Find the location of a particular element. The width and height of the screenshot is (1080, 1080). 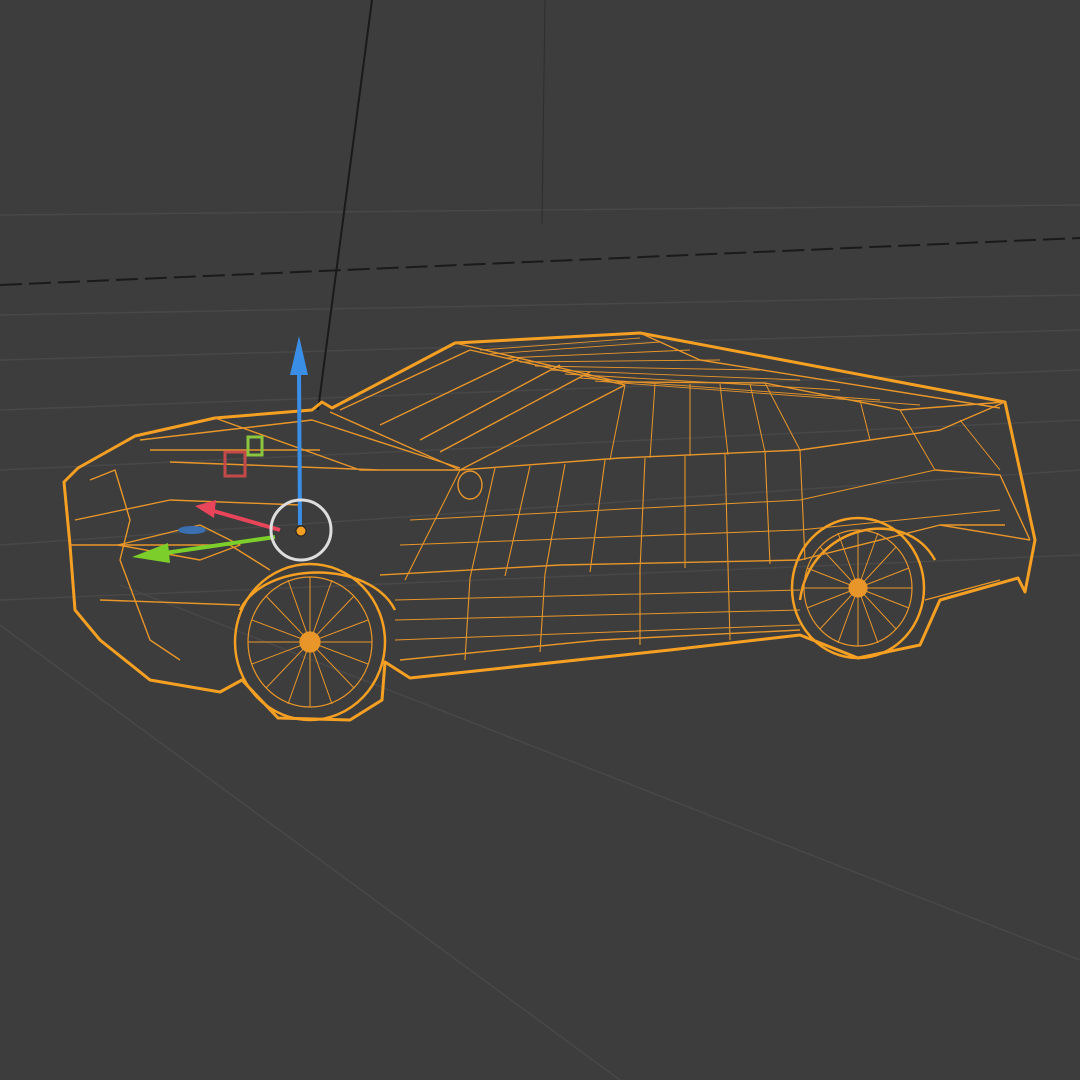

side-grid is located at coordinates (697, 555).